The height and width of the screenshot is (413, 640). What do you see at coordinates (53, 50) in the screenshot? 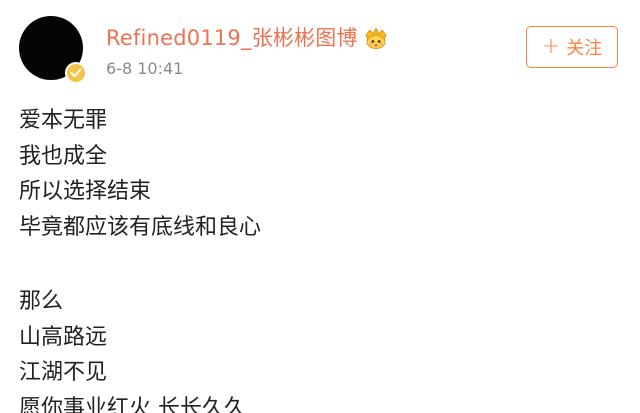
I see `avatar-container` at bounding box center [53, 50].